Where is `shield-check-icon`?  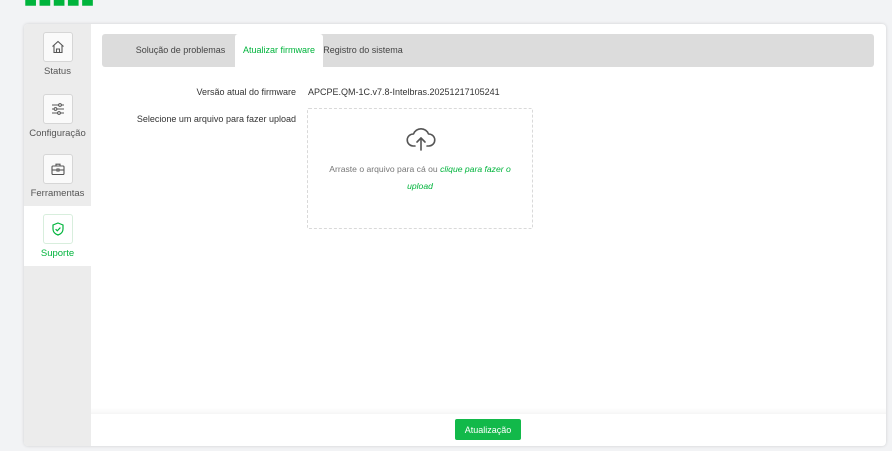 shield-check-icon is located at coordinates (57, 229).